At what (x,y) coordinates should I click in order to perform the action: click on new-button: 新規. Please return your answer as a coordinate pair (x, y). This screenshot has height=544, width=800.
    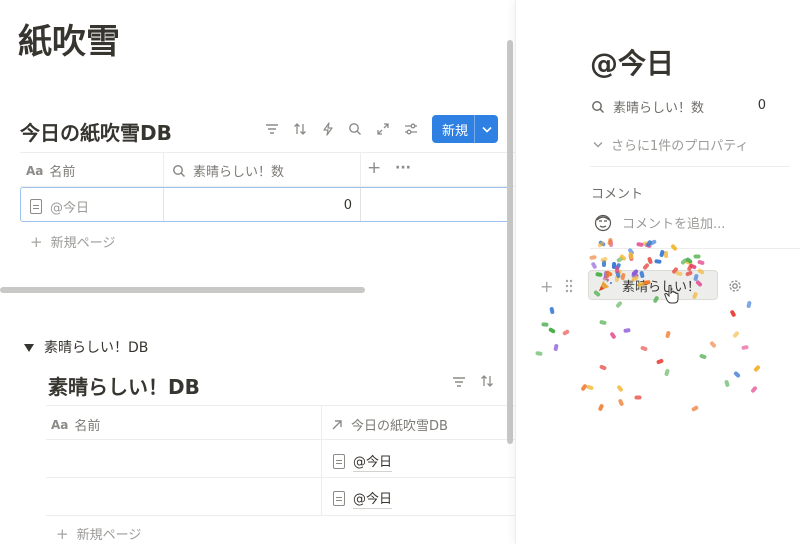
    Looking at the image, I should click on (465, 129).